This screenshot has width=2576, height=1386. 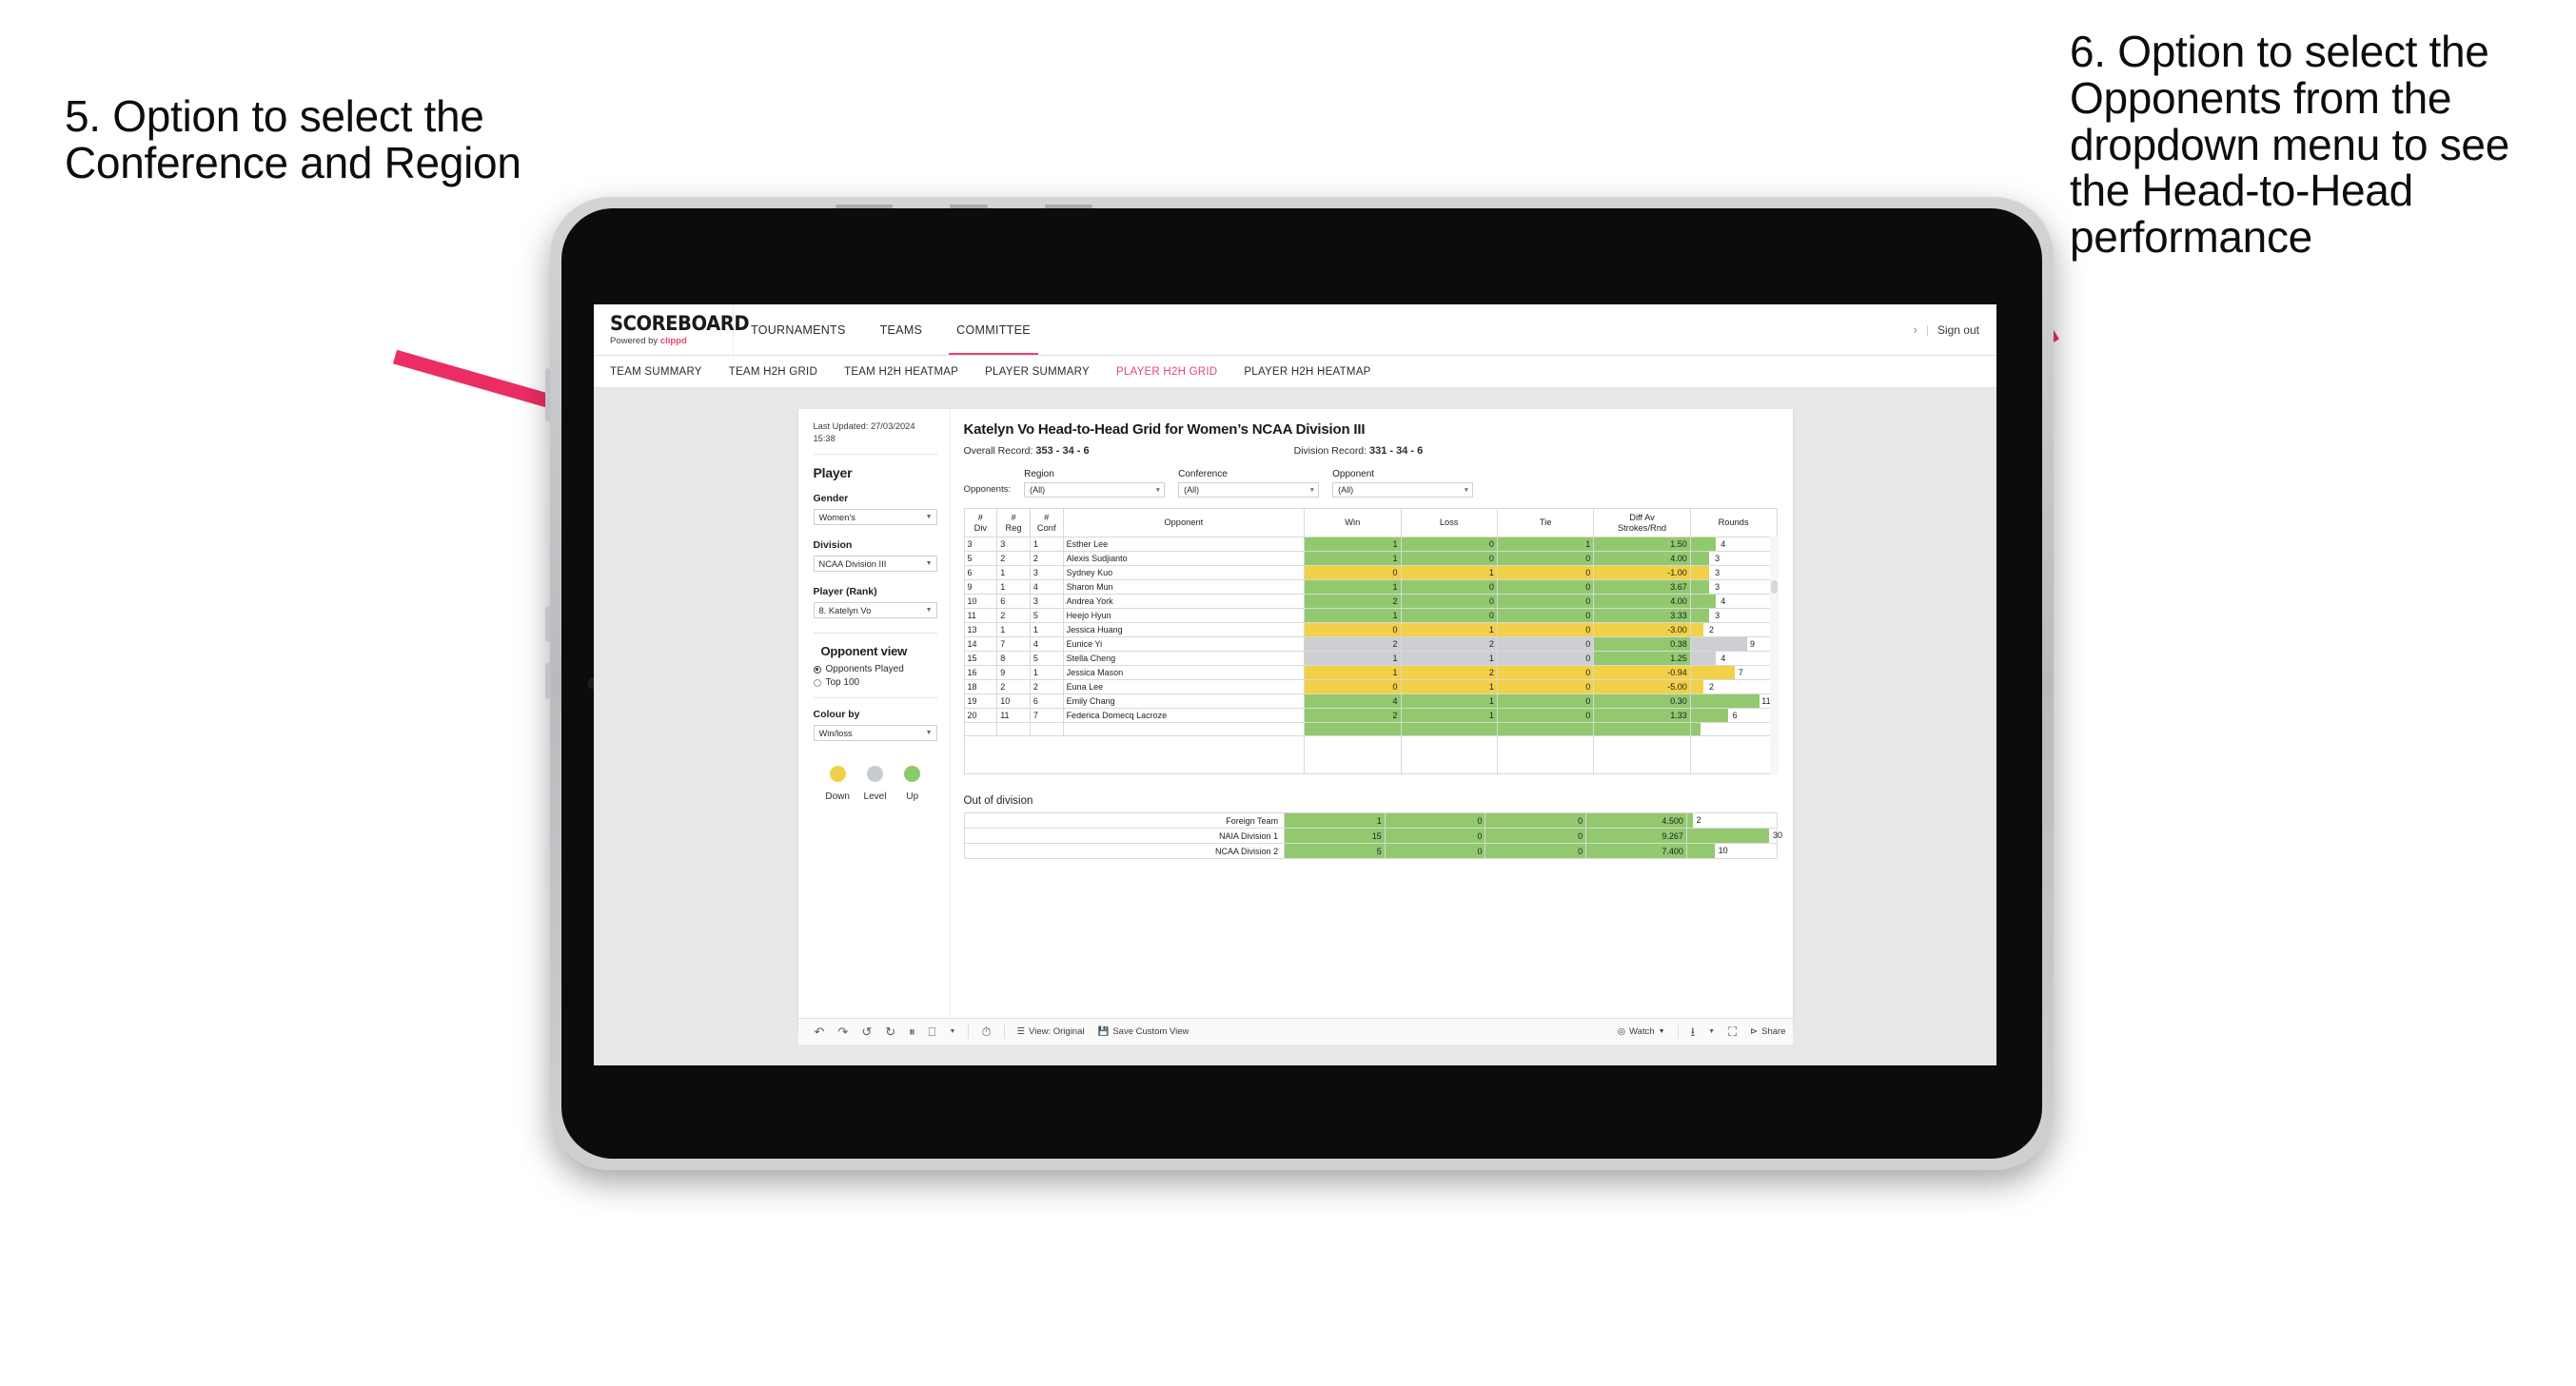 What do you see at coordinates (1774, 587) in the screenshot?
I see `scrollbar-thumb` at bounding box center [1774, 587].